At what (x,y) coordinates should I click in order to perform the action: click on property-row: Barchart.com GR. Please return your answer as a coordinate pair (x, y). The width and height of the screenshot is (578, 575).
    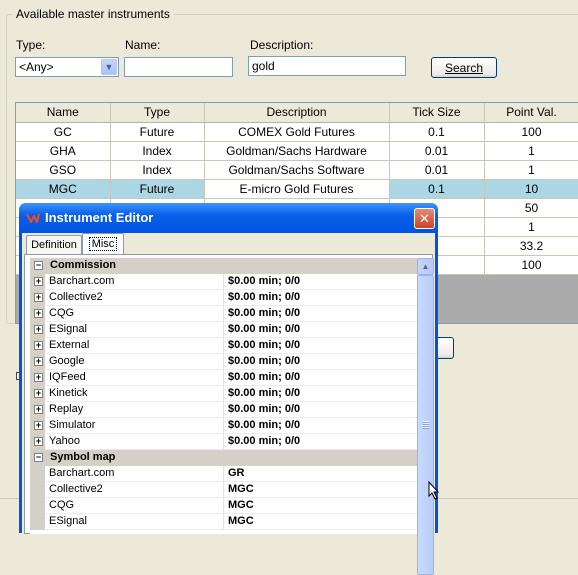
    Looking at the image, I should click on (224, 474).